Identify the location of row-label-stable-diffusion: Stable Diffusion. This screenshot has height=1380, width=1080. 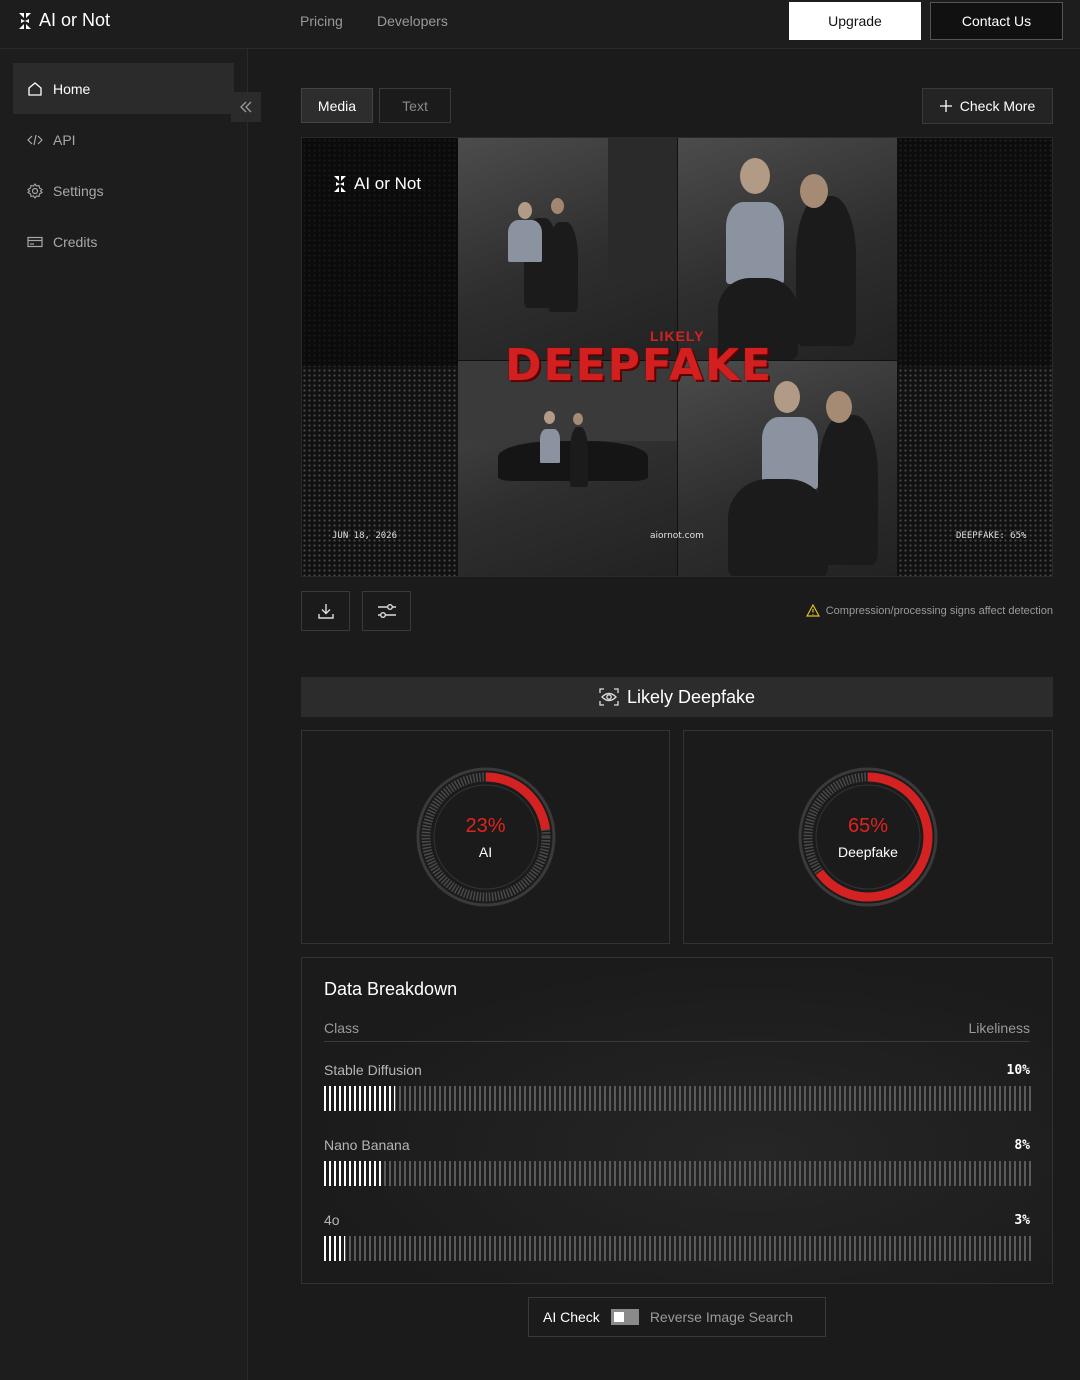
(373, 1070).